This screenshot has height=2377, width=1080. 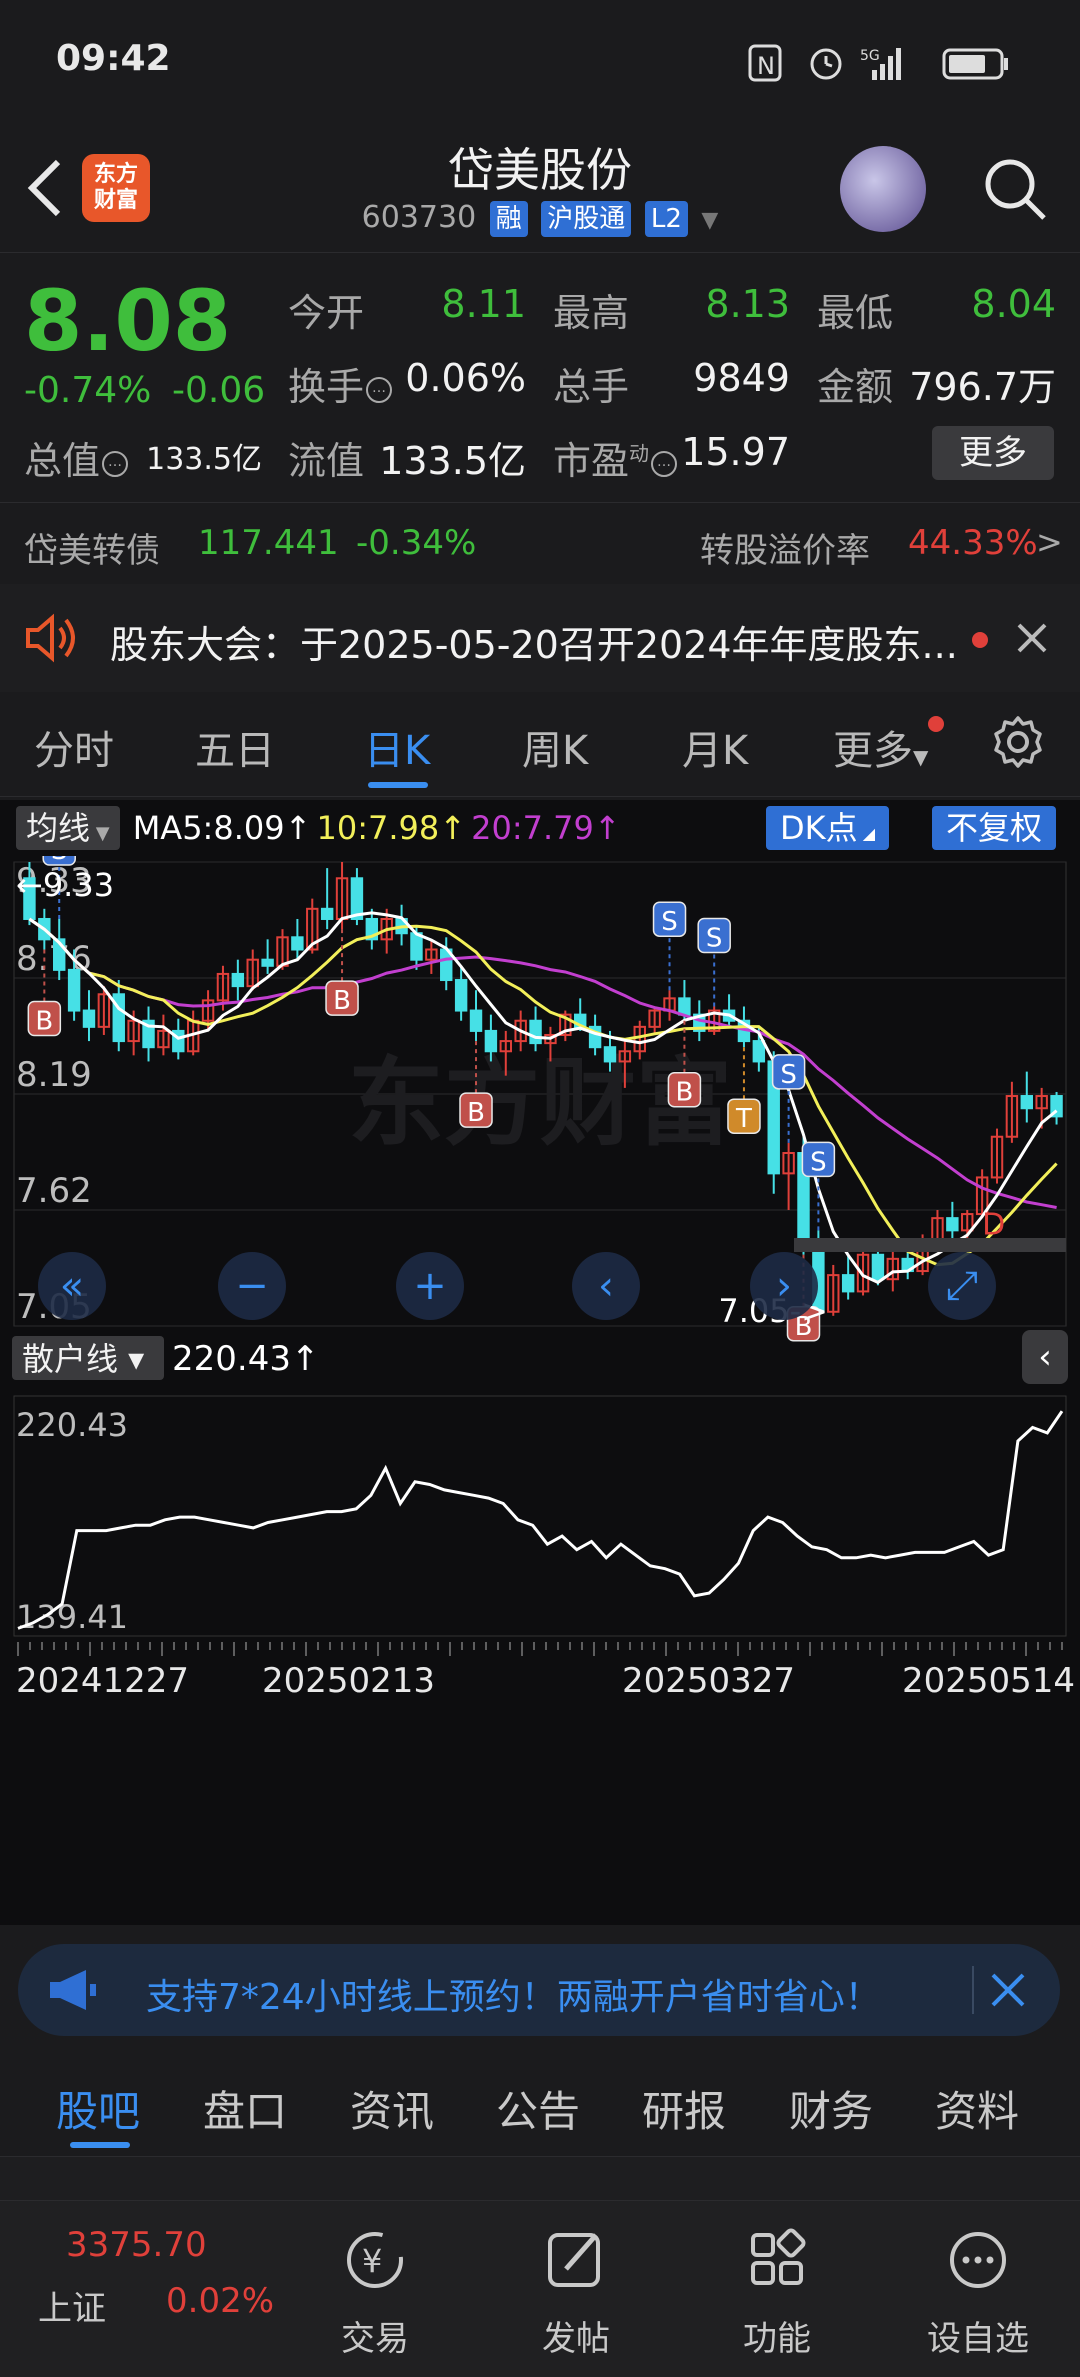 What do you see at coordinates (576, 2260) in the screenshot?
I see `post-icon` at bounding box center [576, 2260].